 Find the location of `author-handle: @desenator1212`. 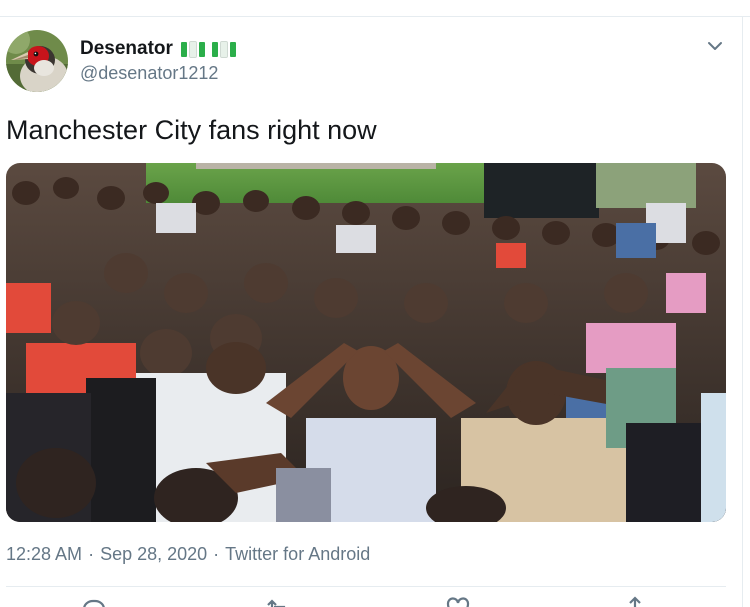

author-handle: @desenator1212 is located at coordinates (149, 73).